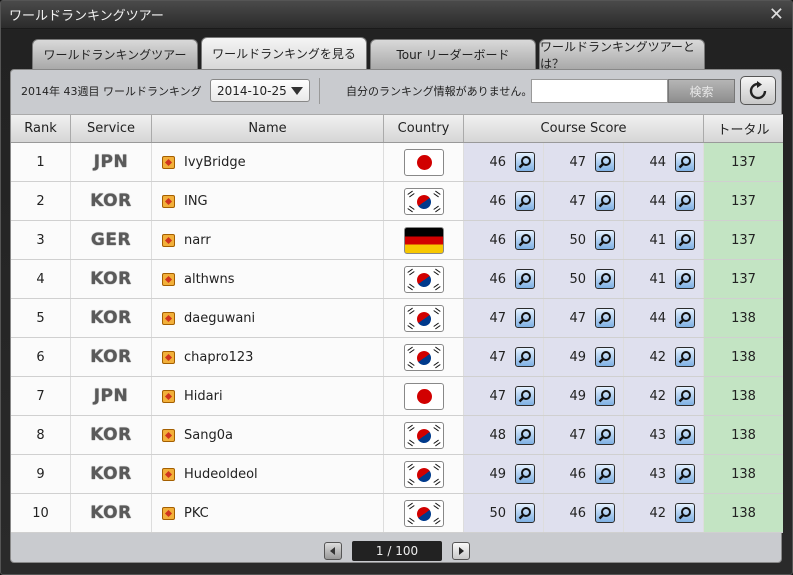 Image resolution: width=793 pixels, height=575 pixels. What do you see at coordinates (423, 240) in the screenshot?
I see `germany-flag-icon` at bounding box center [423, 240].